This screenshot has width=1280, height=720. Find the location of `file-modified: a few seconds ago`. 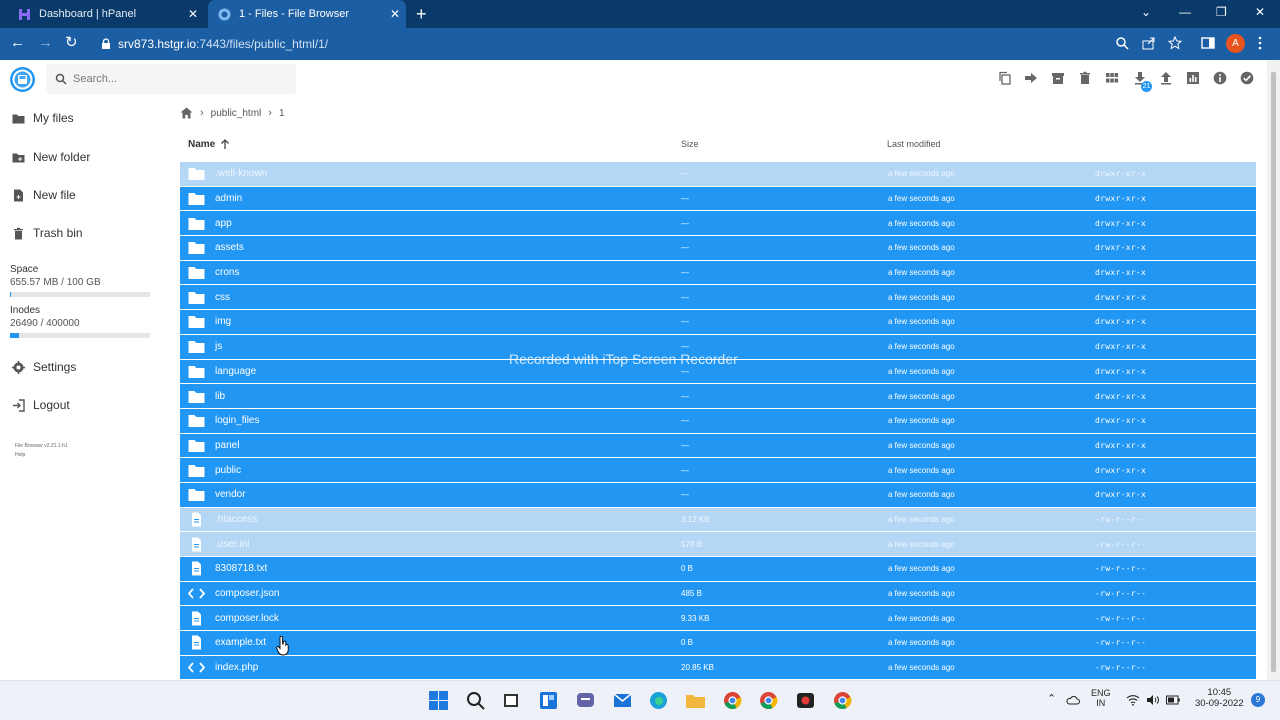

file-modified: a few seconds ago is located at coordinates (921, 199).